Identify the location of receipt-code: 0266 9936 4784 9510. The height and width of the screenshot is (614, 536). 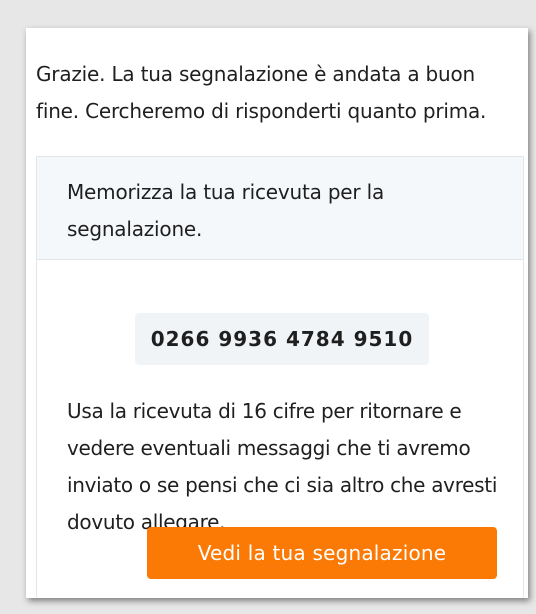
(282, 339).